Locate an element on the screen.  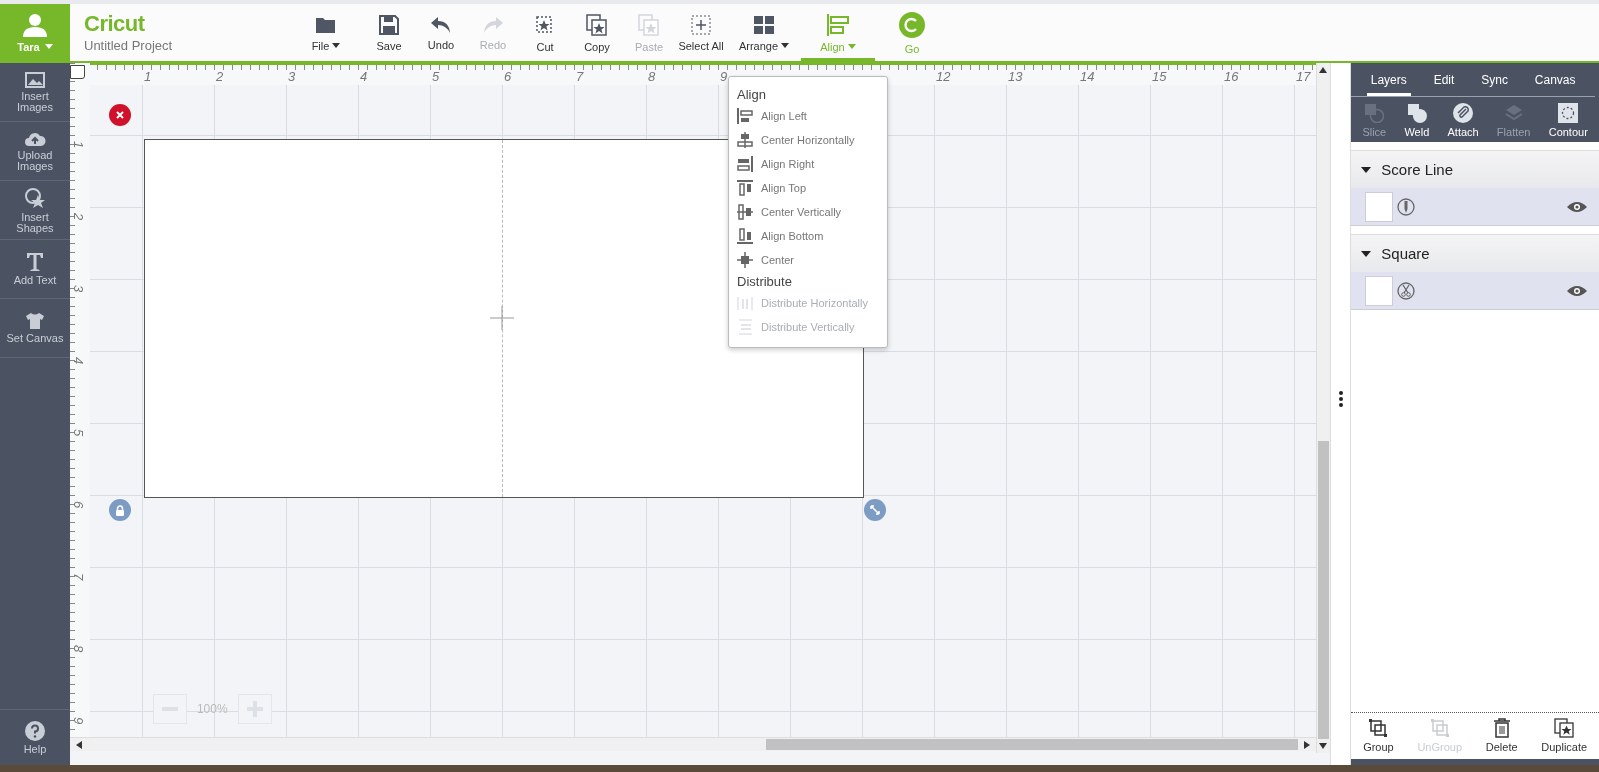
ruler-number: 8 is located at coordinates (651, 76).